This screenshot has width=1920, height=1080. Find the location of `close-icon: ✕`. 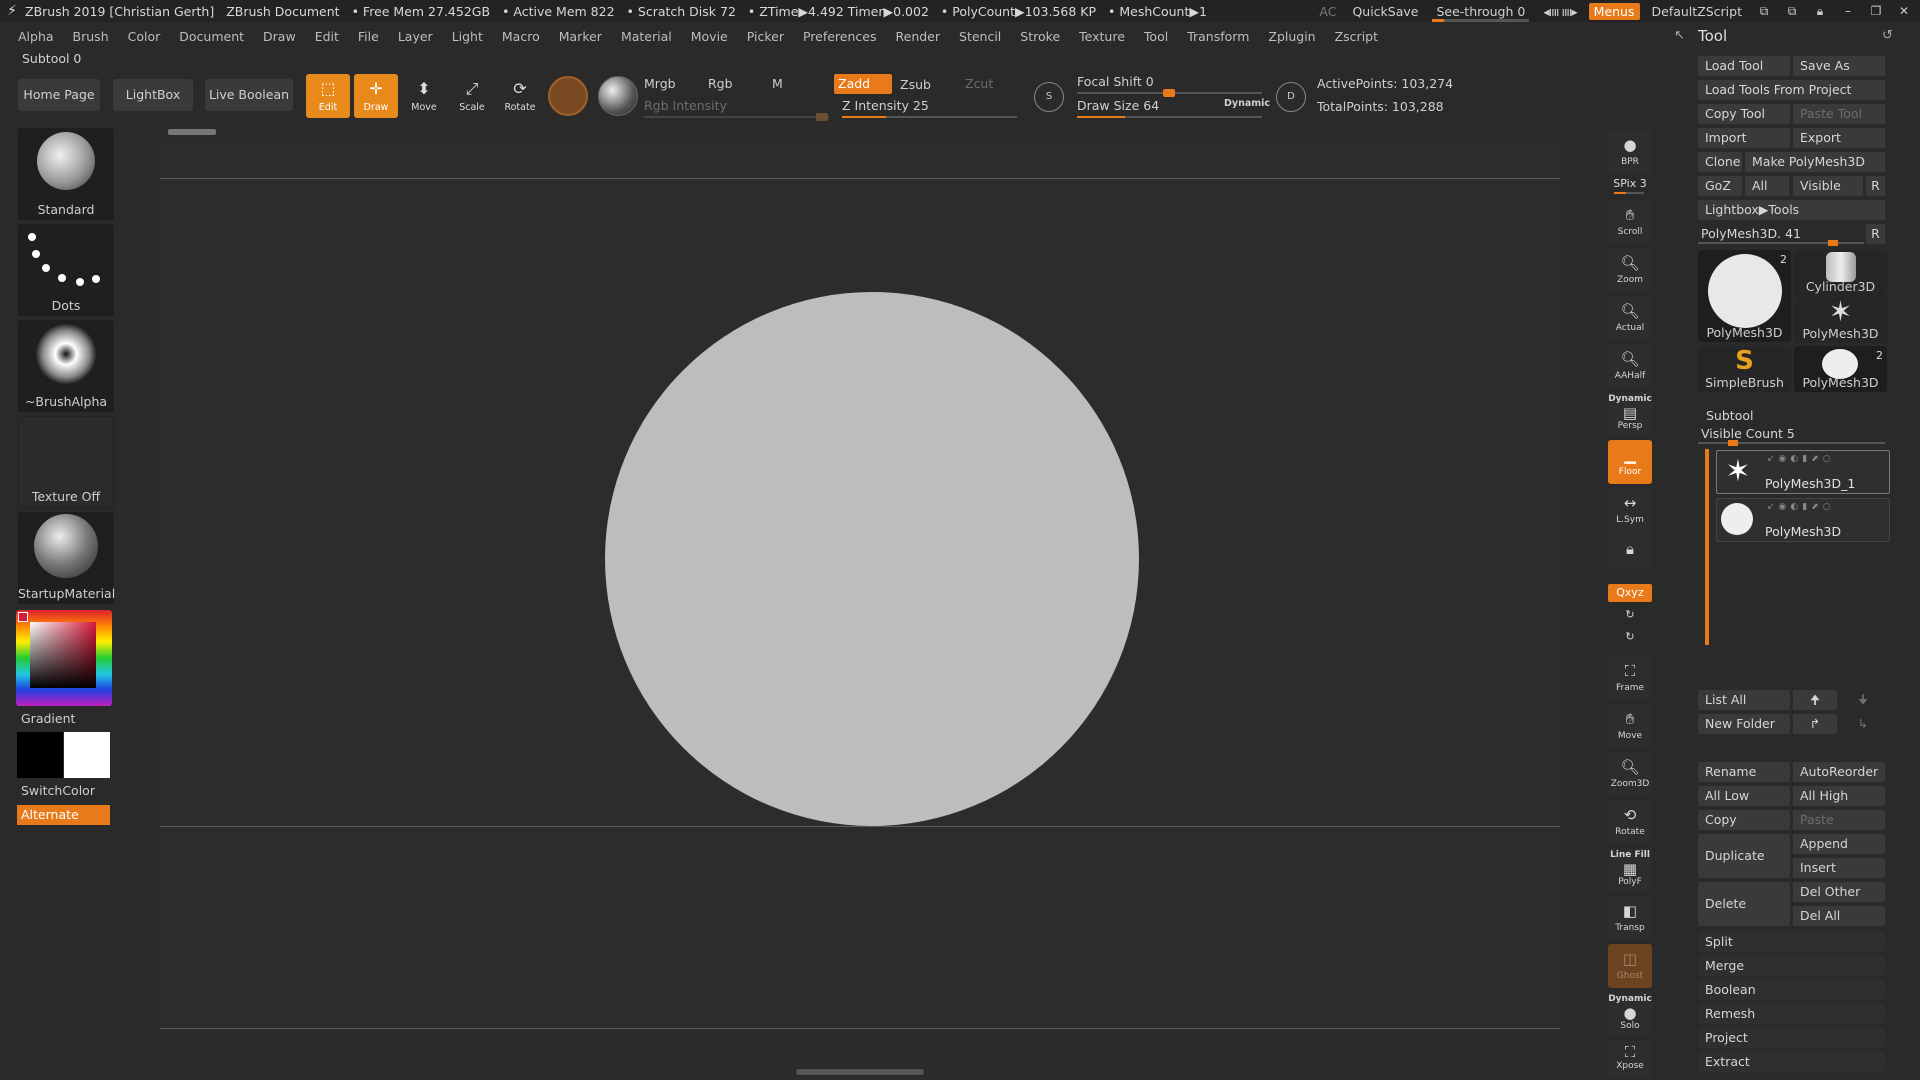

close-icon: ✕ is located at coordinates (1904, 11).